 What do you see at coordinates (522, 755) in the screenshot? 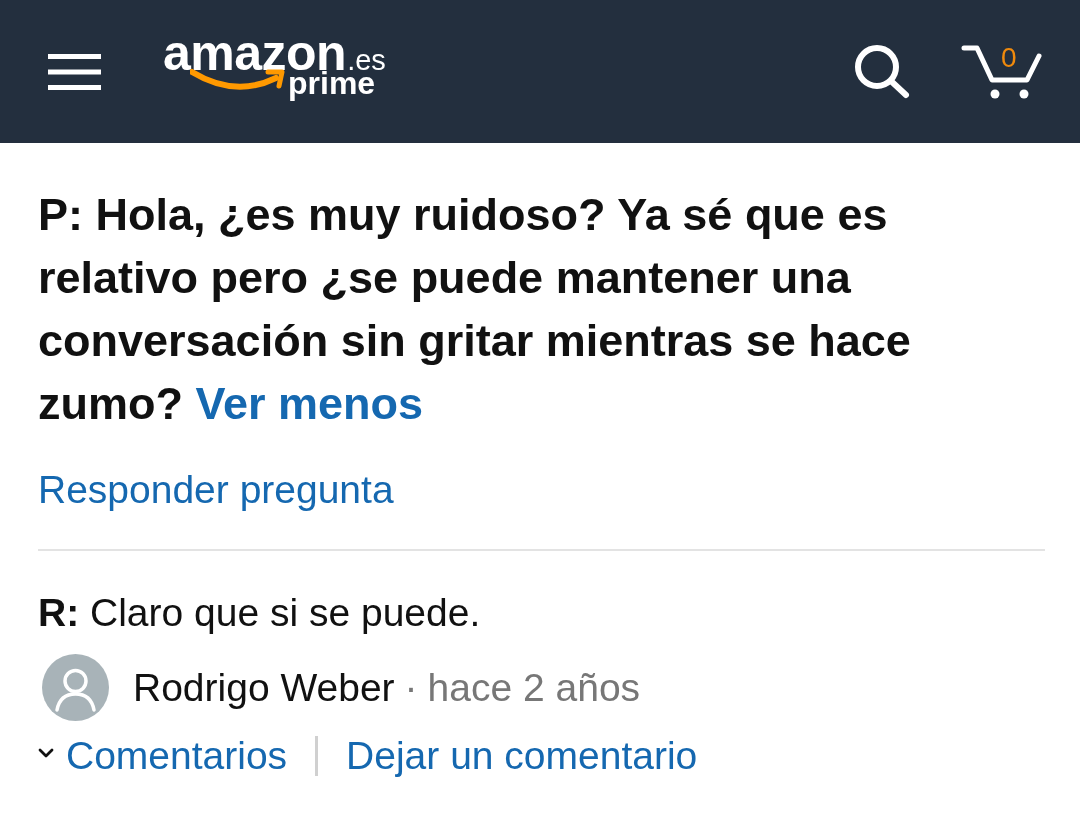
I see `leave-comment-link: Dejar un comentario` at bounding box center [522, 755].